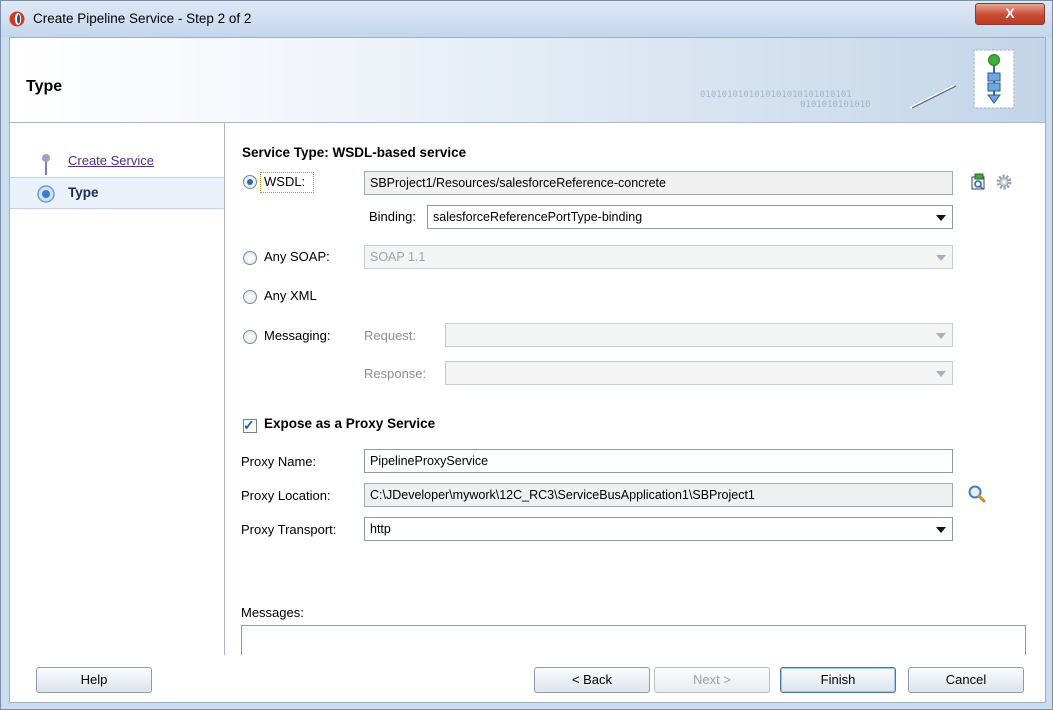 This screenshot has width=1053, height=710. Describe the element at coordinates (279, 461) in the screenshot. I see `proxy-name-label: Proxy Name:` at that location.